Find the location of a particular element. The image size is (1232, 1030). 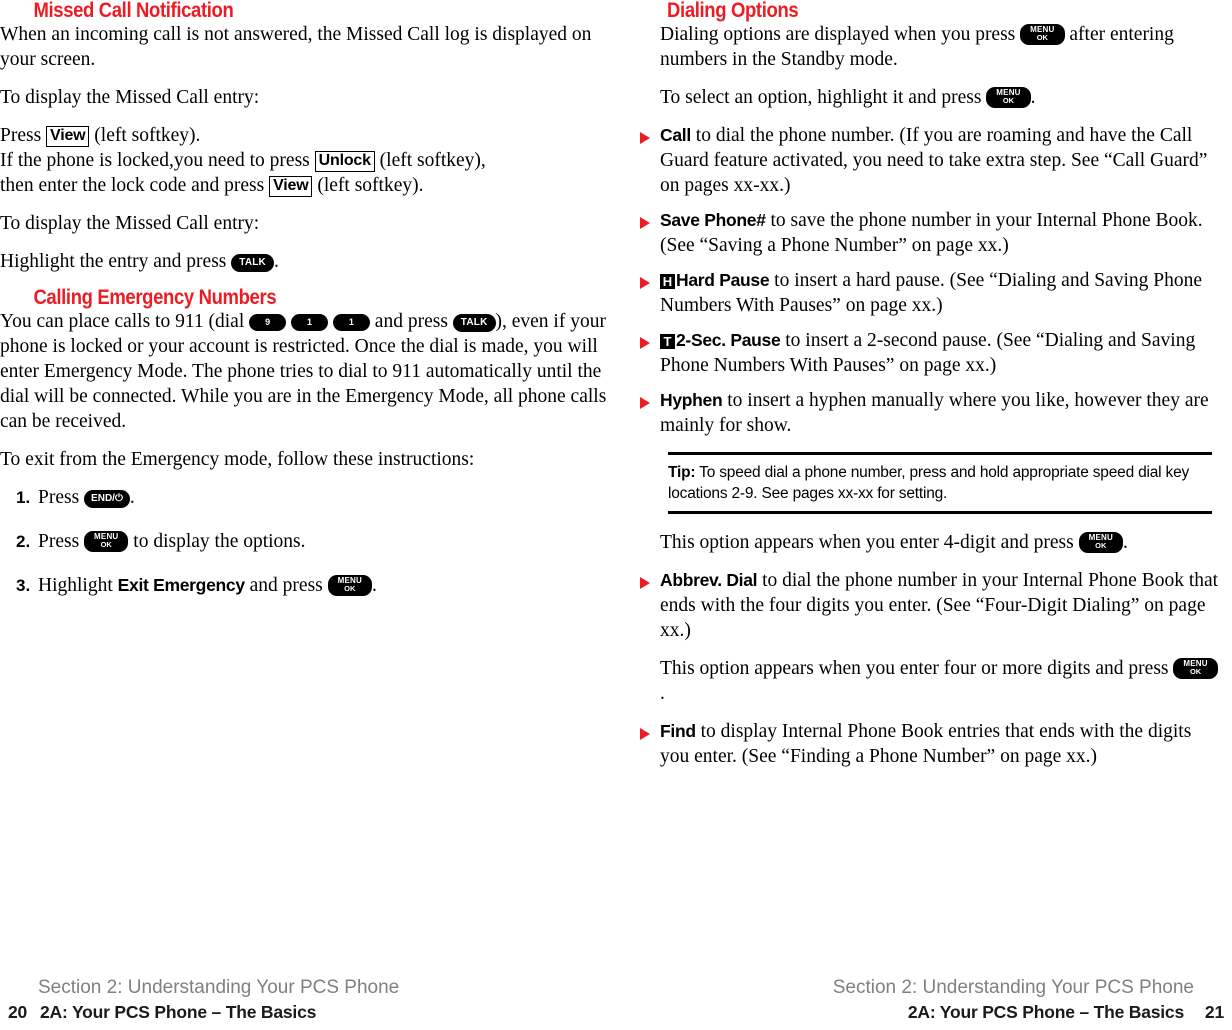

list-item: Highlight the entry and press TALK. is located at coordinates (308, 261).